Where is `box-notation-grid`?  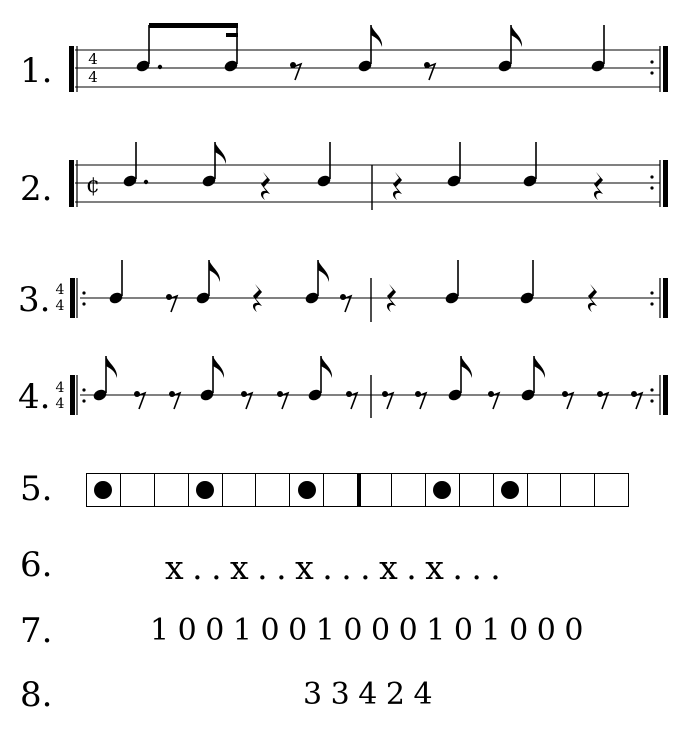 box-notation-grid is located at coordinates (358, 490).